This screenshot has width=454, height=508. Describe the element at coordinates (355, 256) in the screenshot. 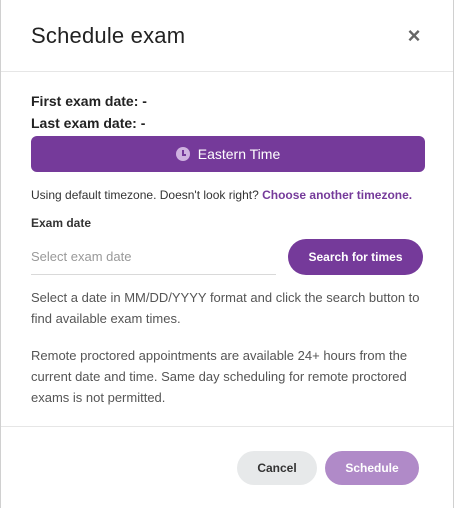

I see `search-for-times-button: Search for times` at that location.